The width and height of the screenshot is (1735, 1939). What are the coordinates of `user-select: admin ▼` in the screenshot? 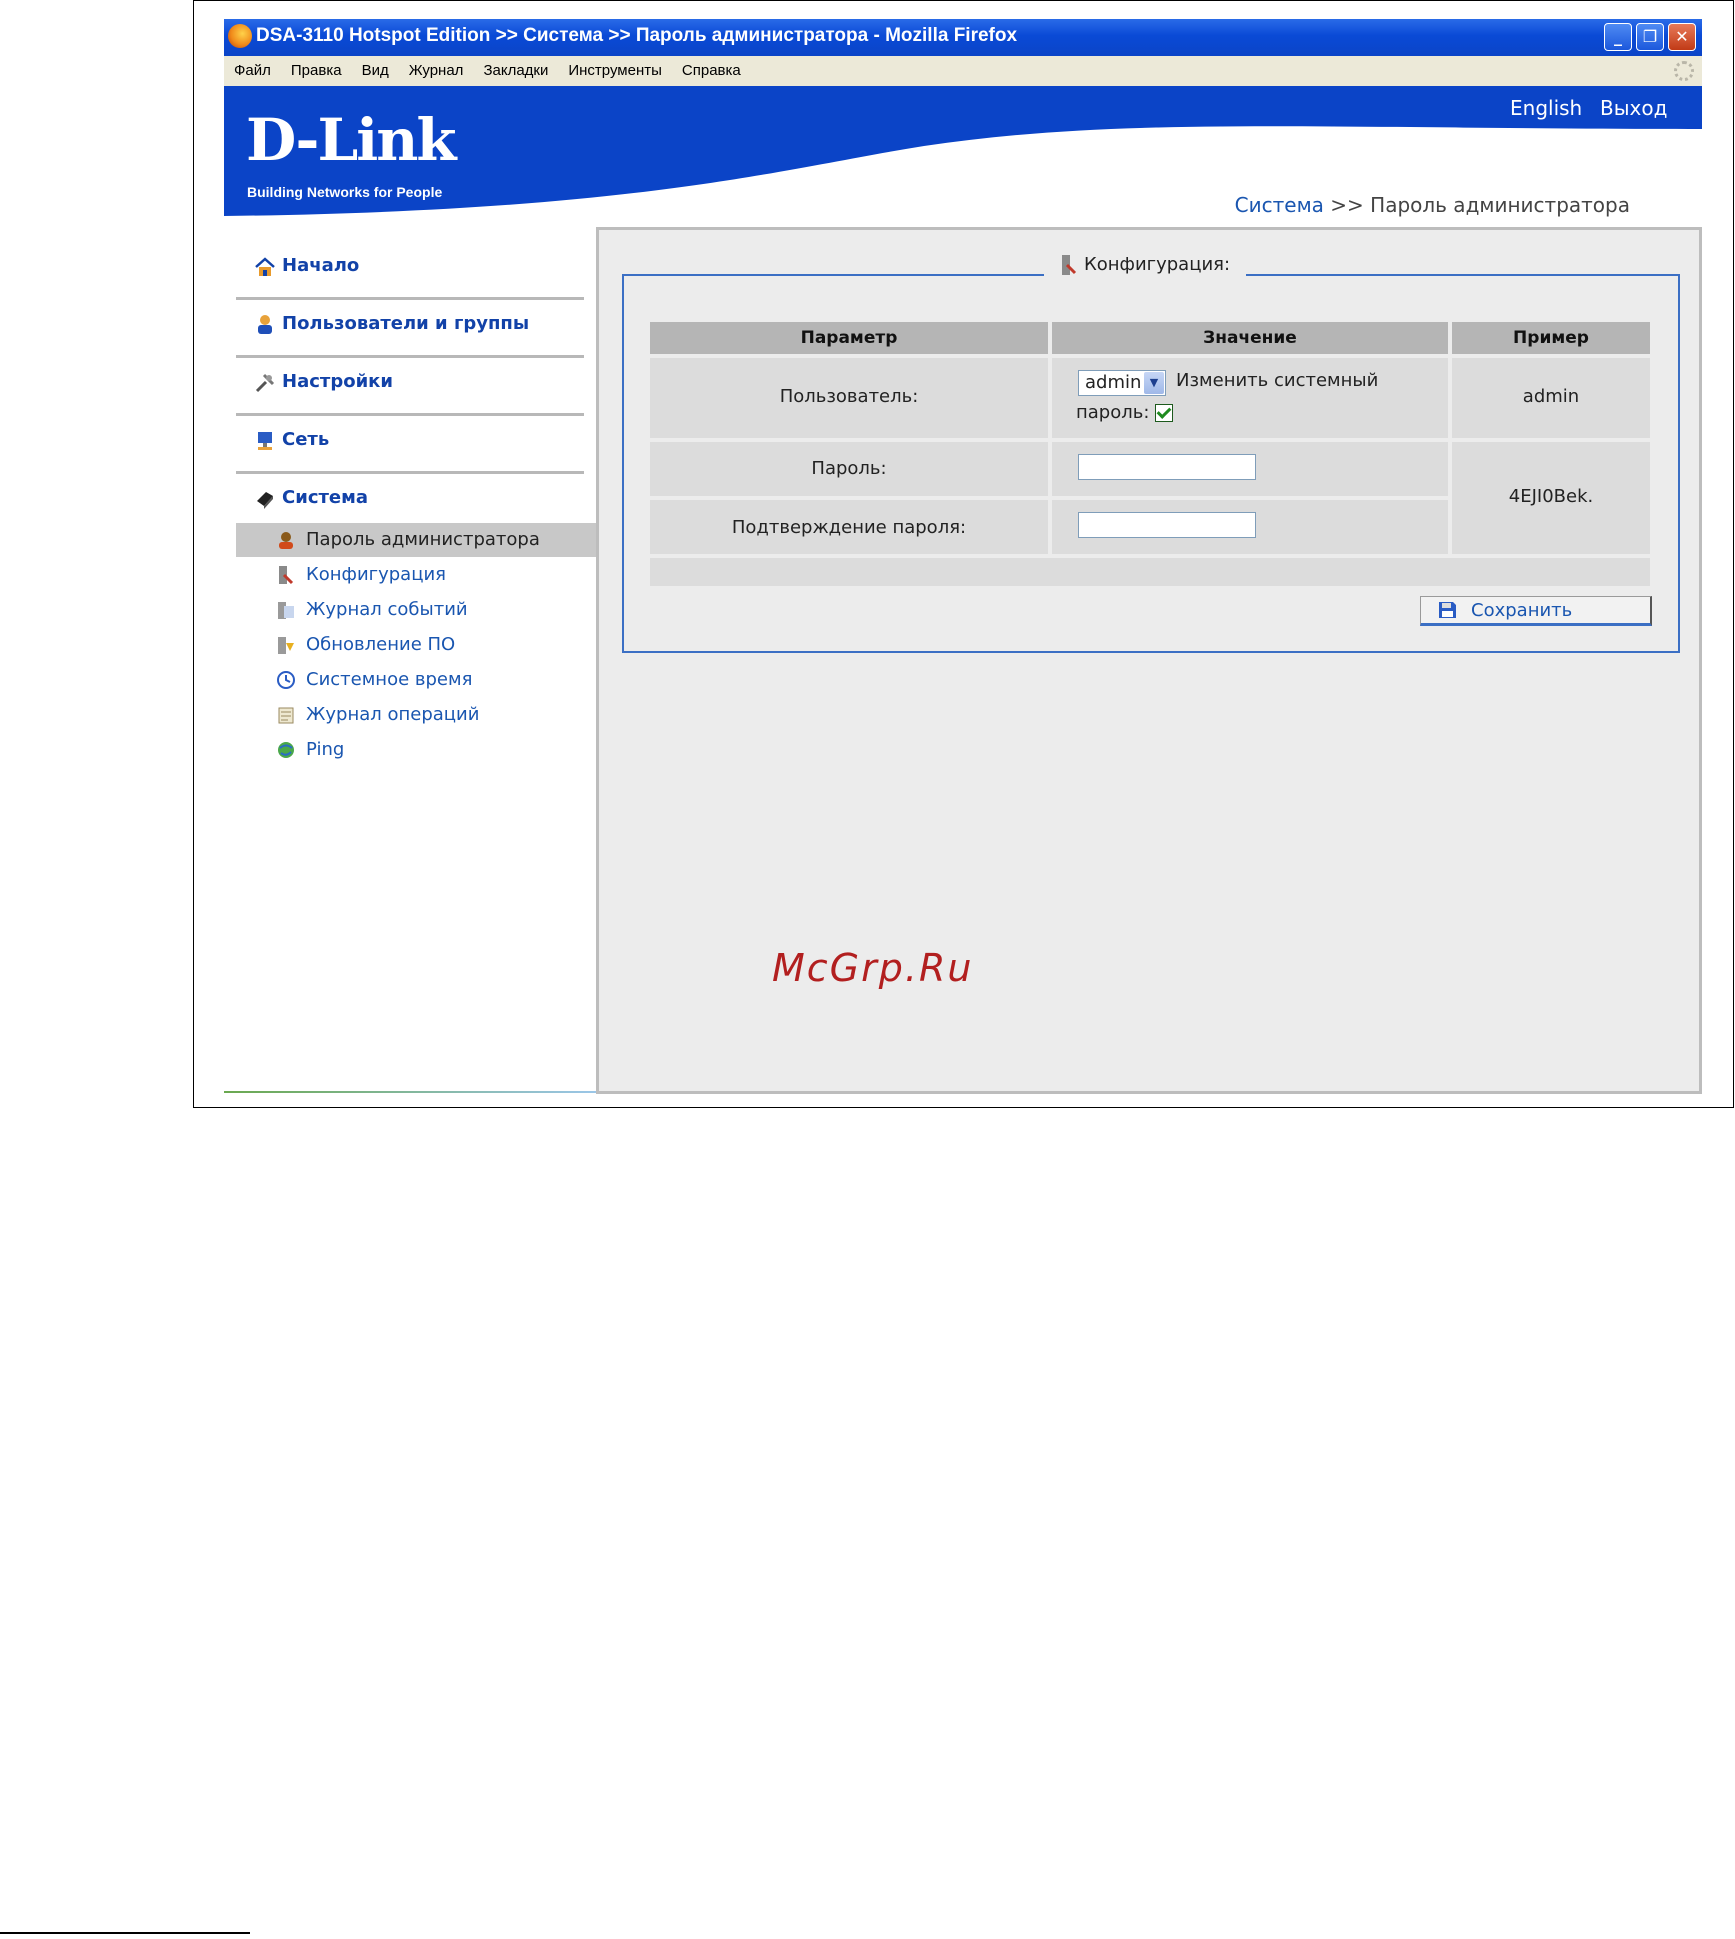 It's located at (1122, 383).